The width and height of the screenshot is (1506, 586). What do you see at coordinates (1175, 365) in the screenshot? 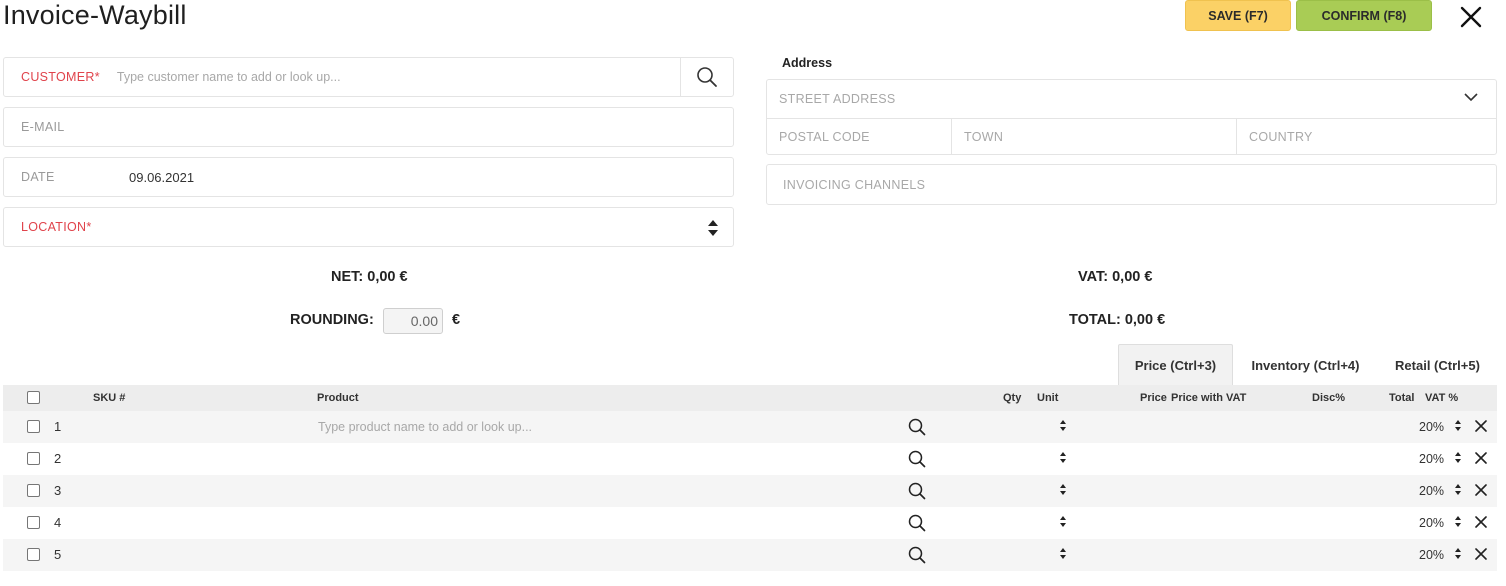
I see `tab-price: Price (Ctrl+3)` at bounding box center [1175, 365].